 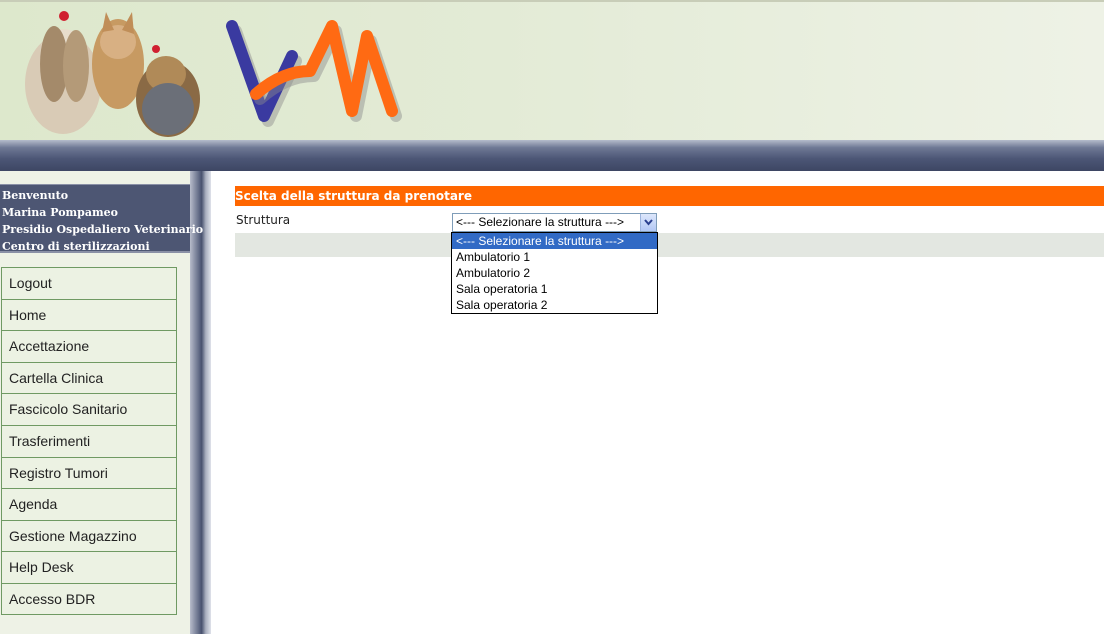 I want to click on menu-item-accettazione: Accettazione, so click(x=89, y=346).